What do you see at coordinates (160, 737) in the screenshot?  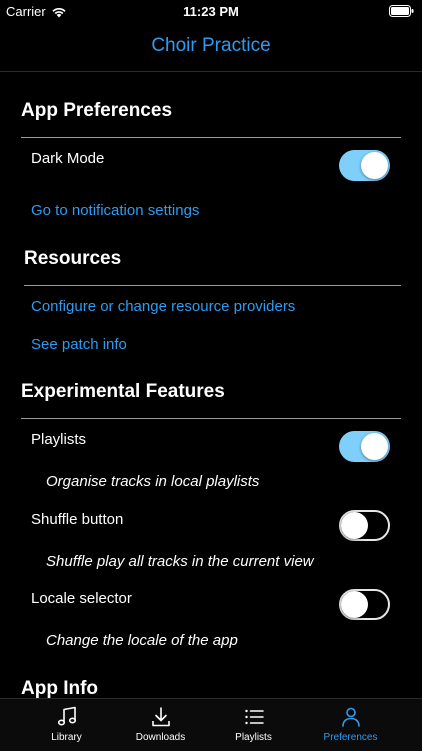 I see `tab-downloads-label: Downloads` at bounding box center [160, 737].